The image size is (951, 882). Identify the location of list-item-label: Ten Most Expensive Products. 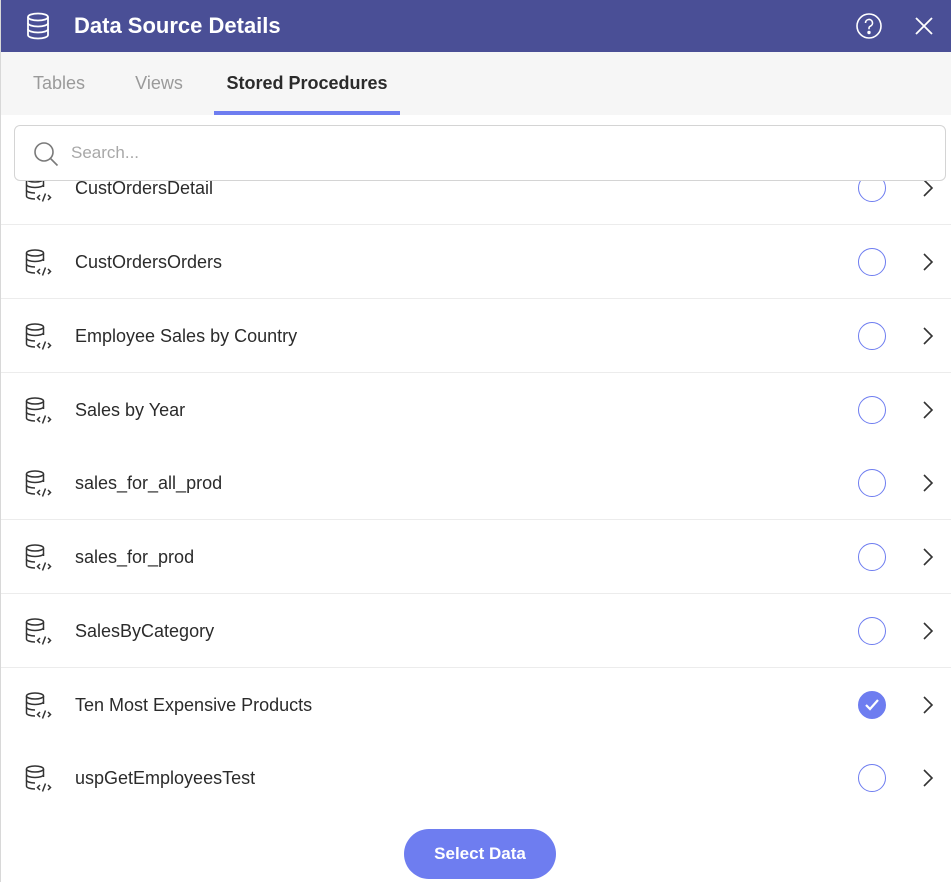
(194, 705).